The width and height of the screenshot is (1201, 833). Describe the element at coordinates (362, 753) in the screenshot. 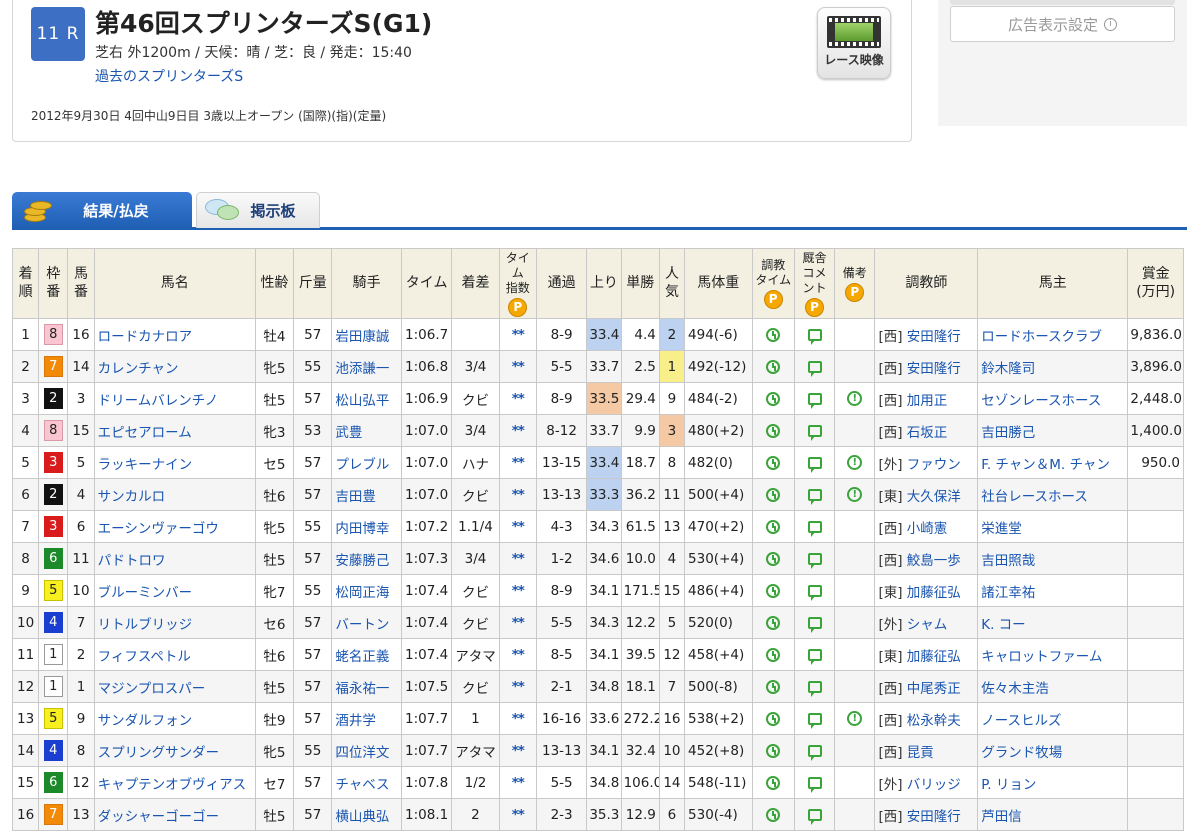

I see `jockey-link: 四位洋文` at that location.